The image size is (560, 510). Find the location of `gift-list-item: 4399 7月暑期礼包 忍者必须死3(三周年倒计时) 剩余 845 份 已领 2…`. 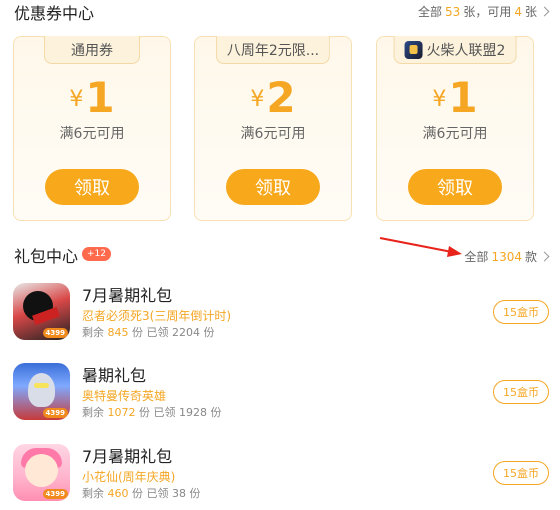

gift-list-item: 4399 7月暑期礼包 忍者必须死3(三周年倒计时) 剩余 845 份 已领 2… is located at coordinates (280, 309).